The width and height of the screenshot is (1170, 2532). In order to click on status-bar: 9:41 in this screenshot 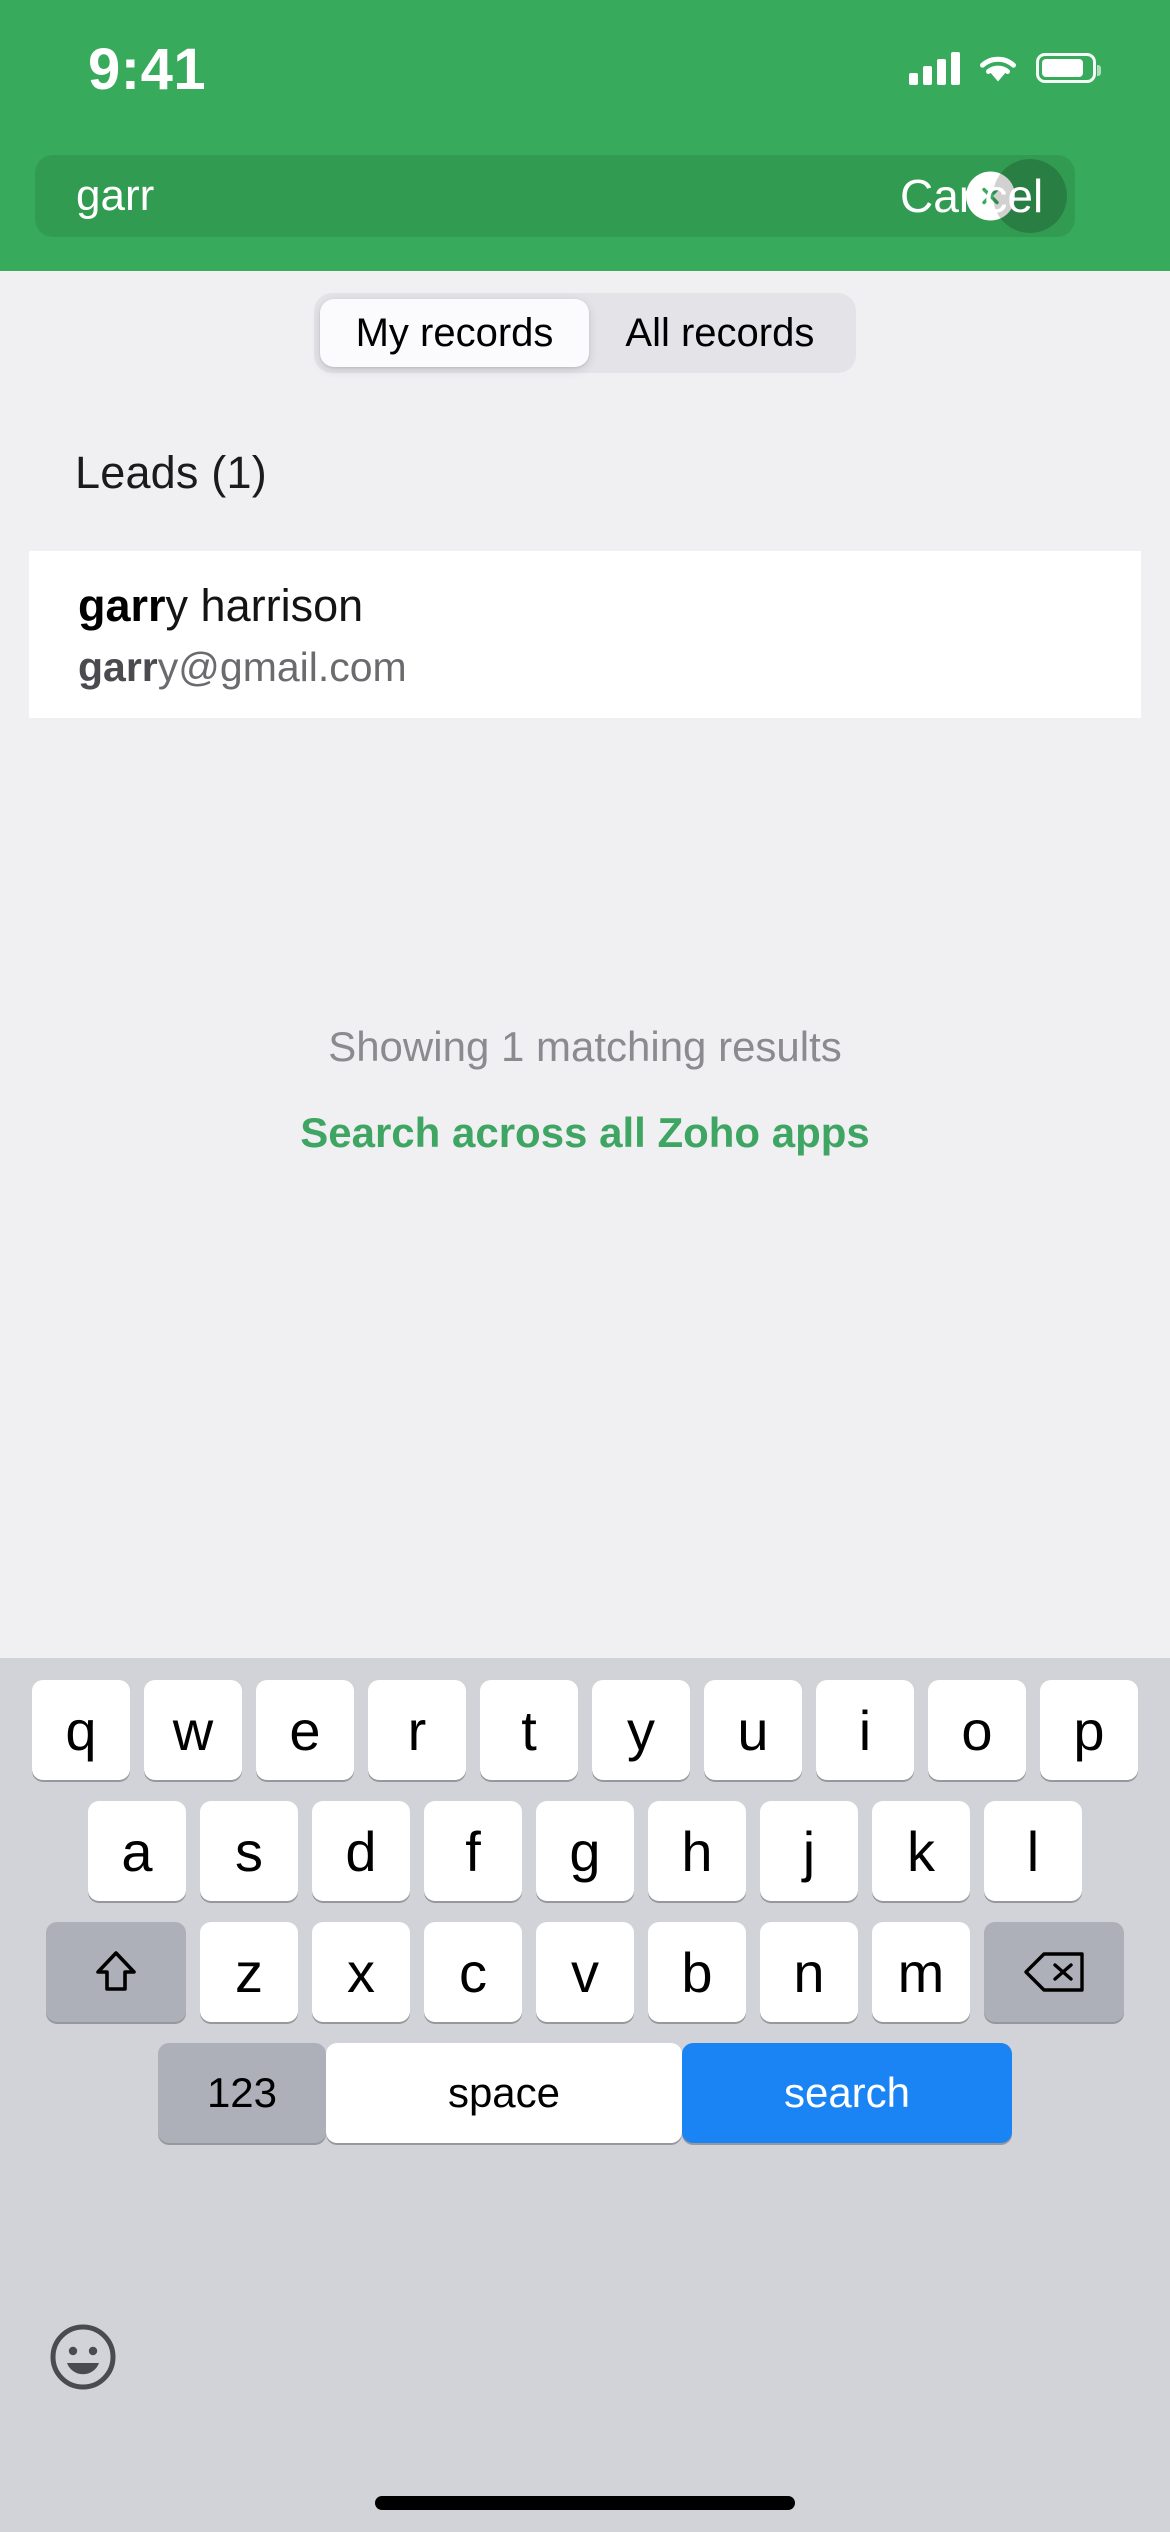, I will do `click(585, 72)`.